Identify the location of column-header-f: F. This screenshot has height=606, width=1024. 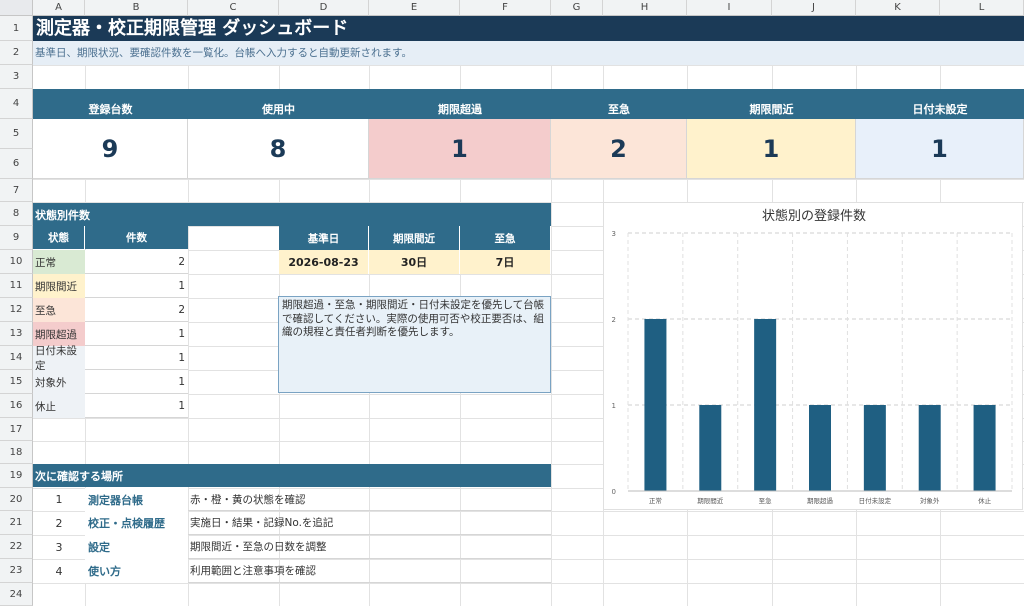
(505, 8).